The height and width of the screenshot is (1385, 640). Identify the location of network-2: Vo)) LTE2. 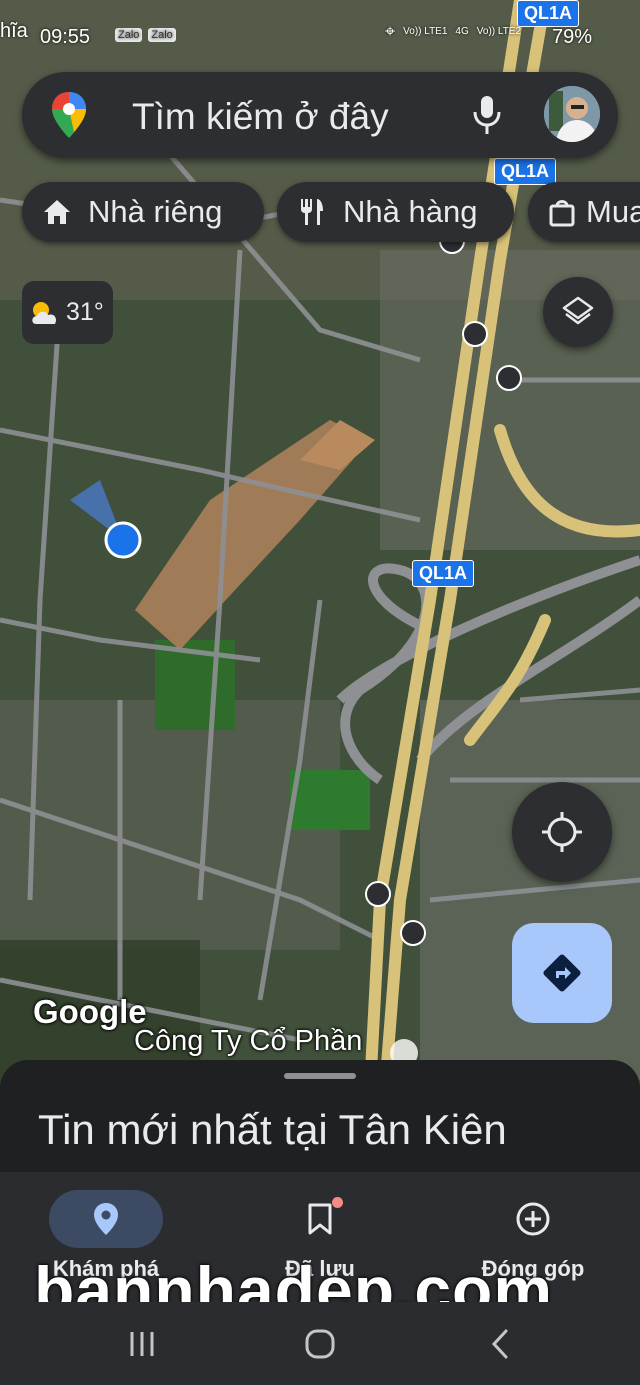
(499, 31).